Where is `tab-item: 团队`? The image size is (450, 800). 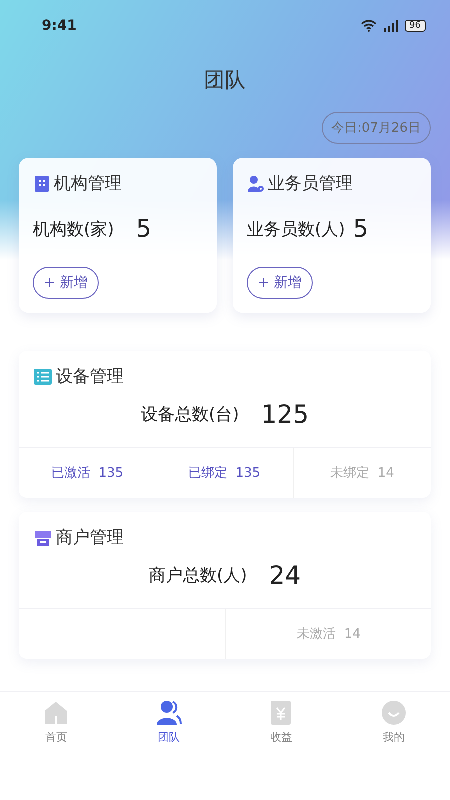
tab-item: 团队 is located at coordinates (168, 722).